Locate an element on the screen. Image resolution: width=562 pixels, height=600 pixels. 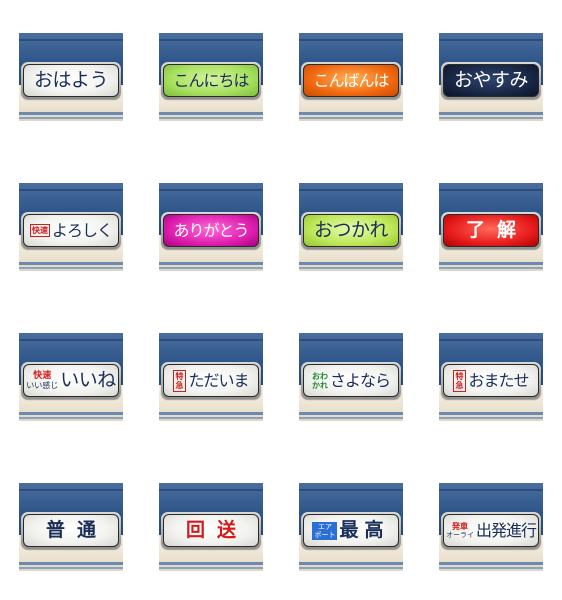
sign-text: おはよう is located at coordinates (71, 80).